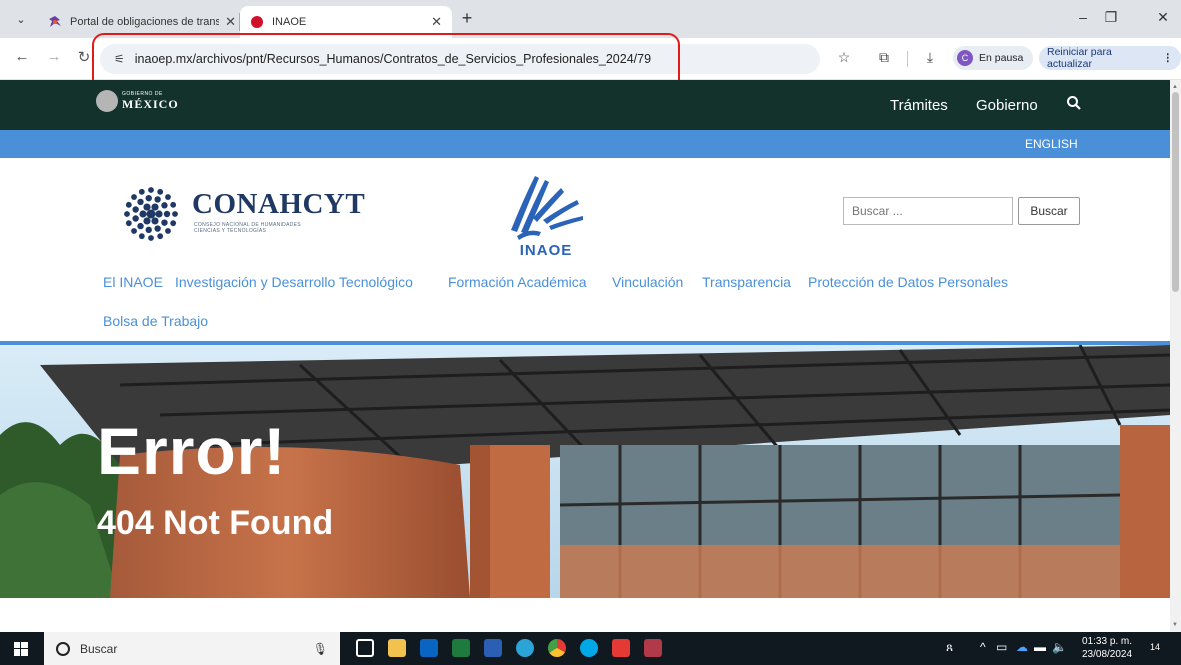 The image size is (1181, 665). I want to click on acrobat-icon, so click(621, 648).